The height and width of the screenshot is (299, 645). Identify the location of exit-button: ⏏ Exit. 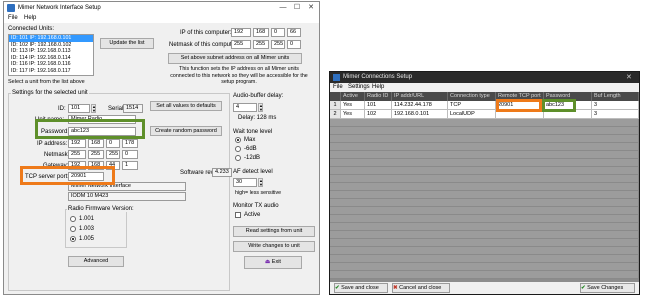
(273, 262).